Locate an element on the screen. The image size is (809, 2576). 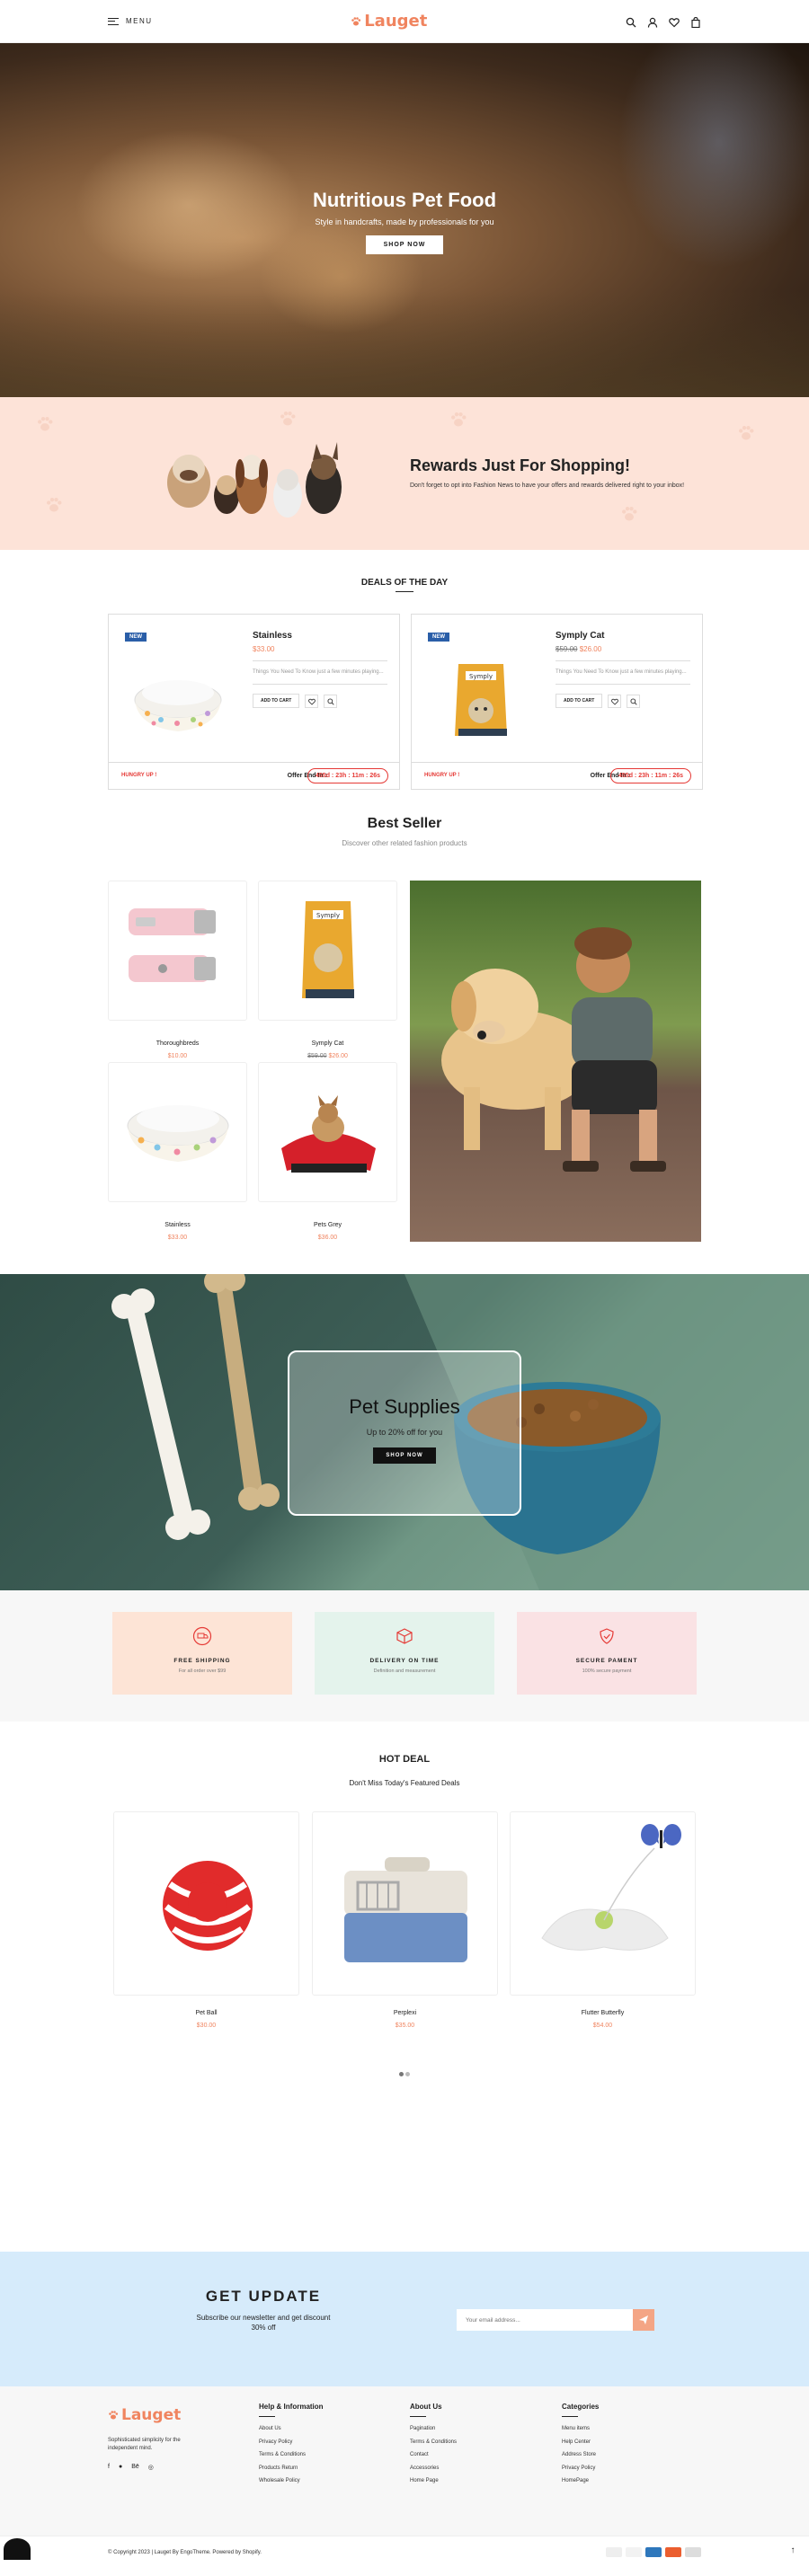
hamburger-icon is located at coordinates (113, 21).